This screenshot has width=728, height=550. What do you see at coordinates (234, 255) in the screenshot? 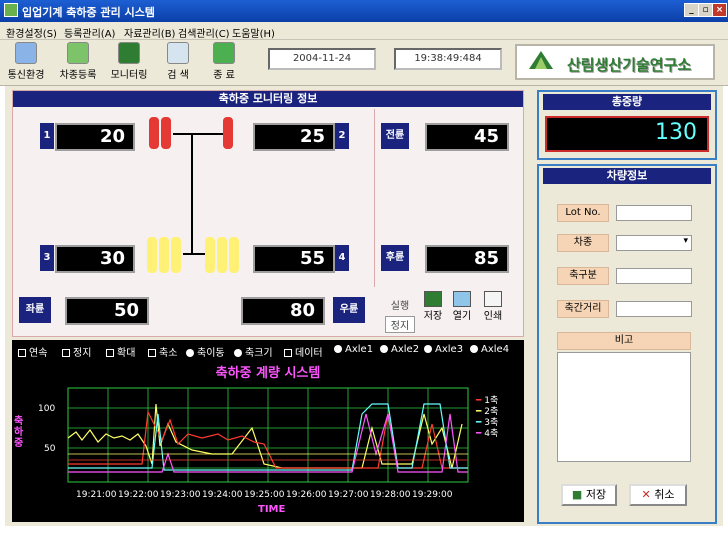
I see `wheel-4c-tire-icon` at bounding box center [234, 255].